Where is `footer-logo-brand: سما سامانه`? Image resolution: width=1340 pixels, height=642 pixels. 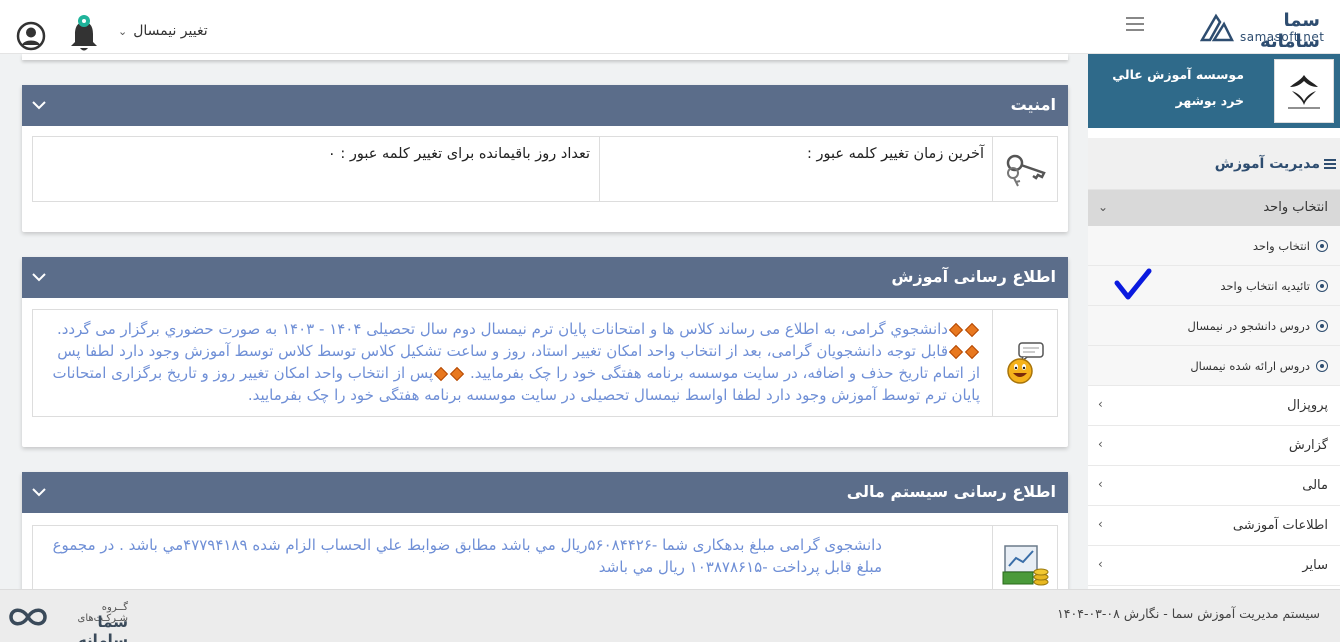 footer-logo-brand: سما سامانه is located at coordinates (102, 627).